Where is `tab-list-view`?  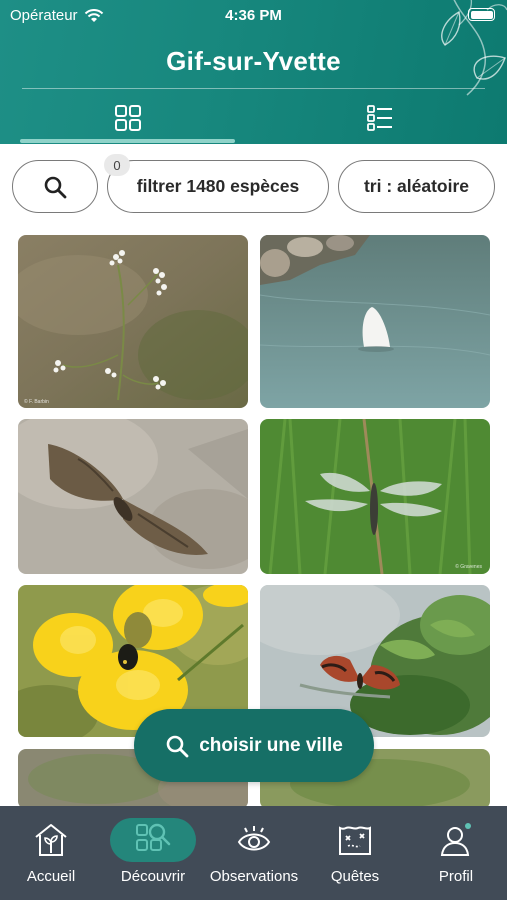 tab-list-view is located at coordinates (380, 118).